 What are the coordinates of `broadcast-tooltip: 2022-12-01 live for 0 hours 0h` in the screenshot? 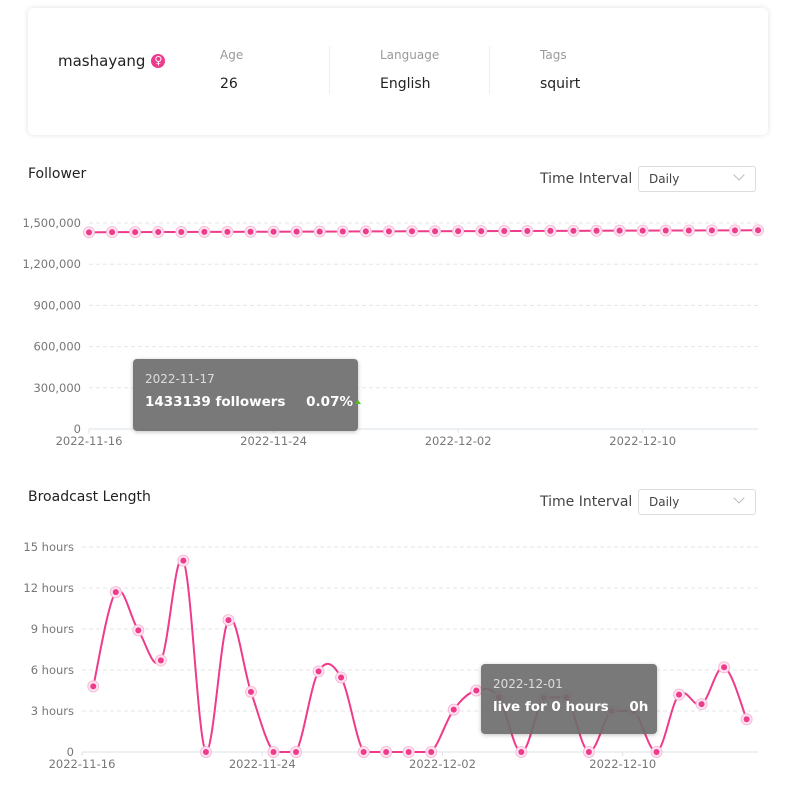 It's located at (569, 699).